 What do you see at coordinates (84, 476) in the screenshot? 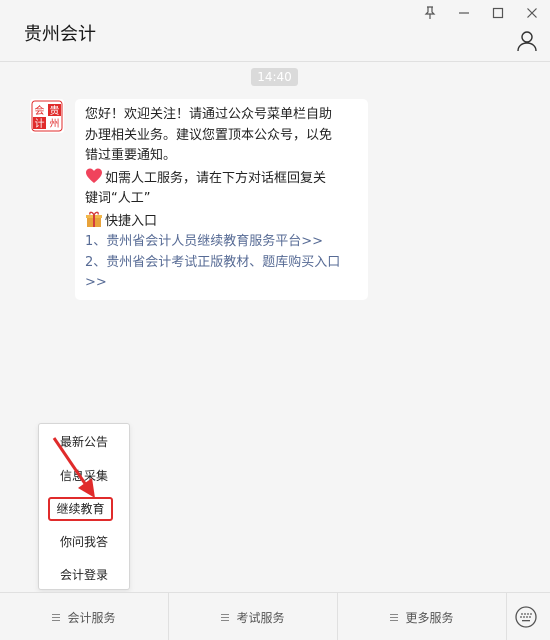
I see `menu-item-info-collection: 信息采集` at bounding box center [84, 476].